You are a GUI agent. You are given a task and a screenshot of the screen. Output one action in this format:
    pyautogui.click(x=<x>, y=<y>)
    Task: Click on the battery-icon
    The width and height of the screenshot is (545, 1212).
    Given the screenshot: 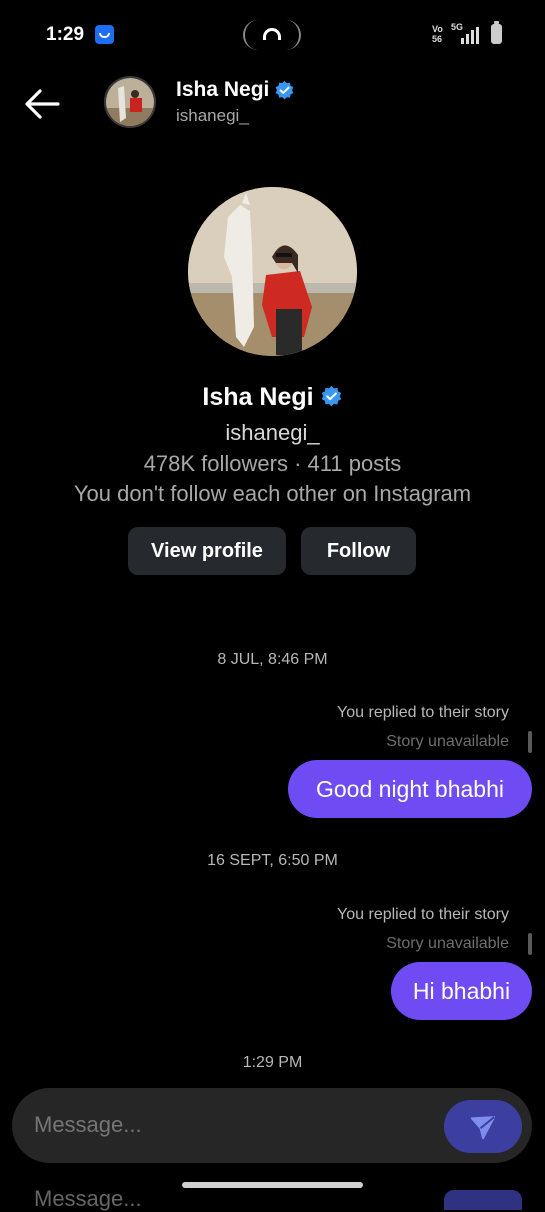 What is the action you would take?
    pyautogui.click(x=496, y=32)
    